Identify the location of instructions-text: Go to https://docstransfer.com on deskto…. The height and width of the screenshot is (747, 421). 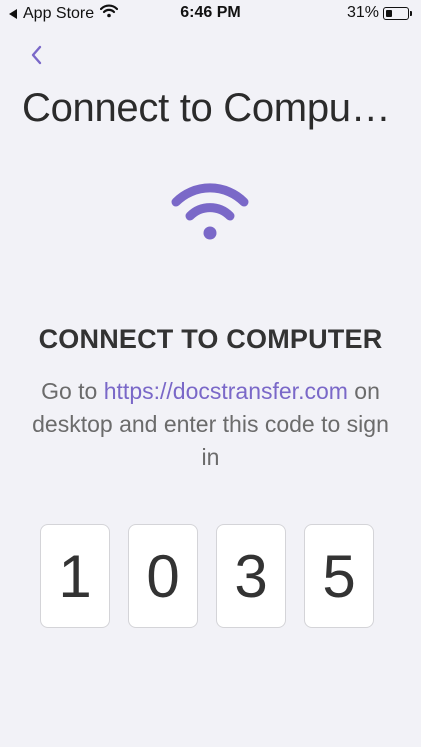
(210, 424).